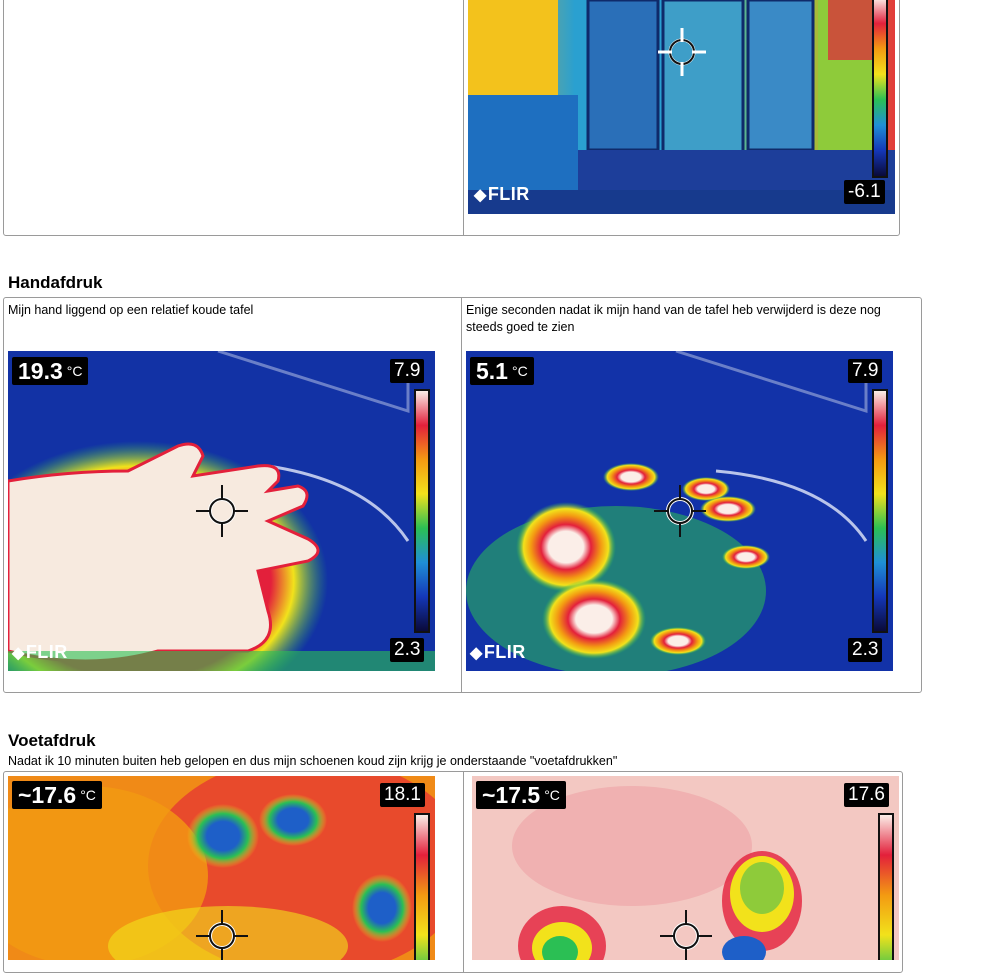 This screenshot has height=973, width=986. Describe the element at coordinates (880, 511) in the screenshot. I see `hand-right-color-scale-bar` at that location.